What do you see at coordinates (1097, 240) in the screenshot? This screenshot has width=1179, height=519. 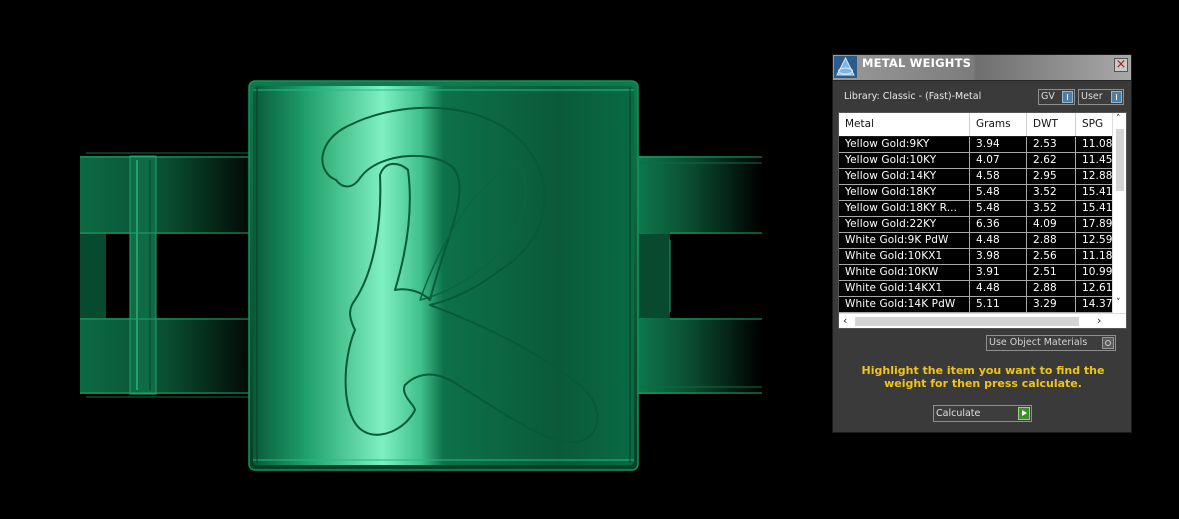 I see `cell-spg: 12.59` at bounding box center [1097, 240].